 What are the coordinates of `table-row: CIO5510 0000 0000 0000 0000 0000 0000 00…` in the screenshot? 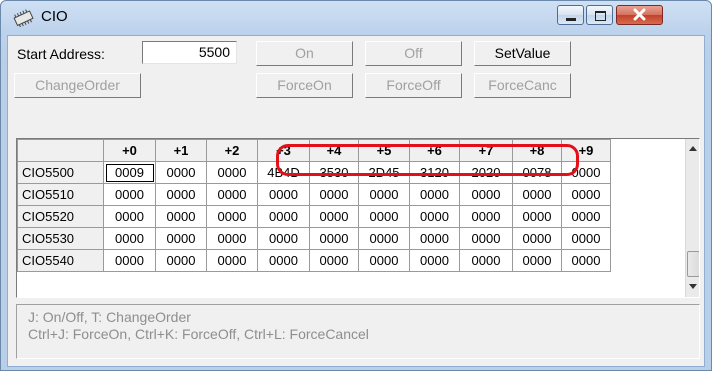 It's located at (314, 194).